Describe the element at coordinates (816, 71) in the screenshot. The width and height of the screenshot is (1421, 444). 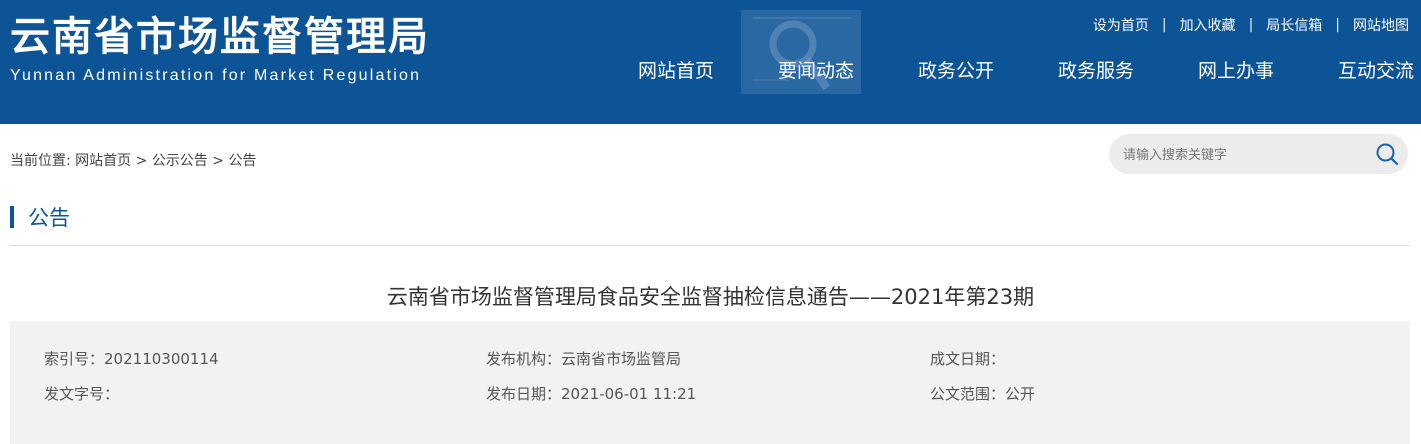
I see `nav-item-news: 要闻动态` at that location.